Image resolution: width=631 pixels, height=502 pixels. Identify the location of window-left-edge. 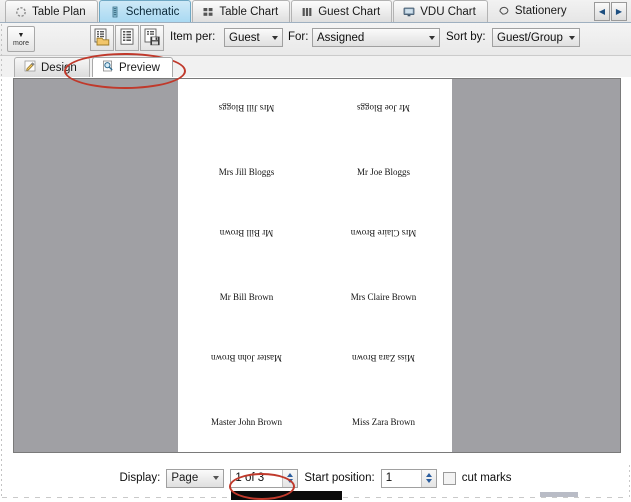
(1, 261).